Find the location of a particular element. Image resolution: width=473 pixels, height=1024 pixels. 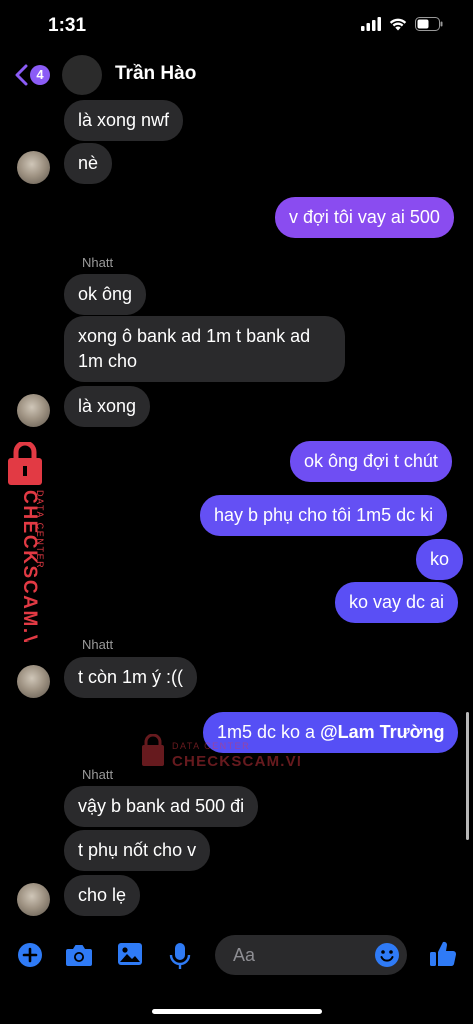

wifi-icon is located at coordinates (398, 24).